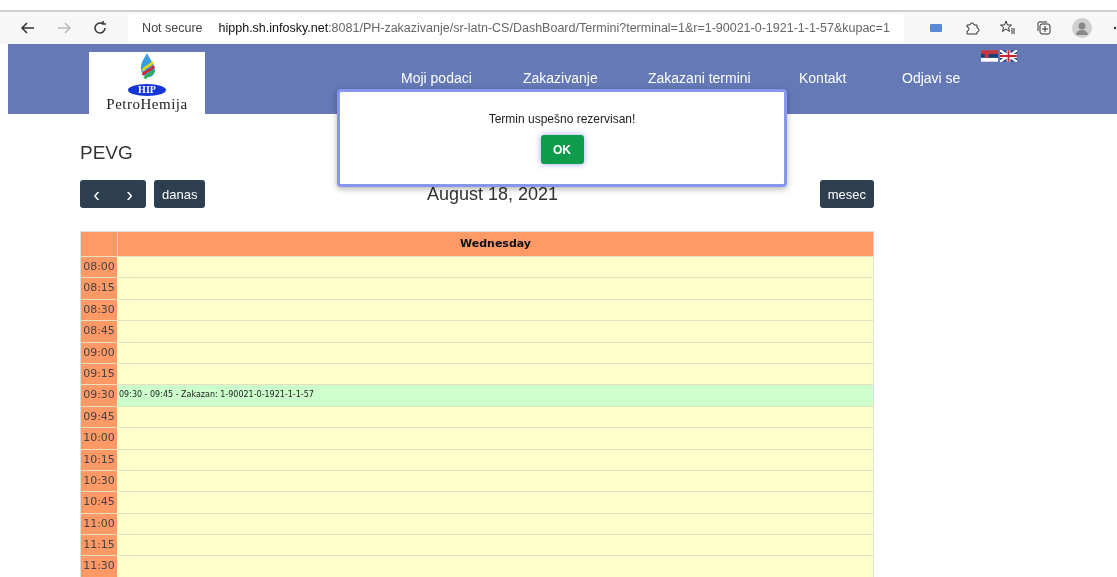  Describe the element at coordinates (99, 524) in the screenshot. I see `time-label: 11:00` at that location.